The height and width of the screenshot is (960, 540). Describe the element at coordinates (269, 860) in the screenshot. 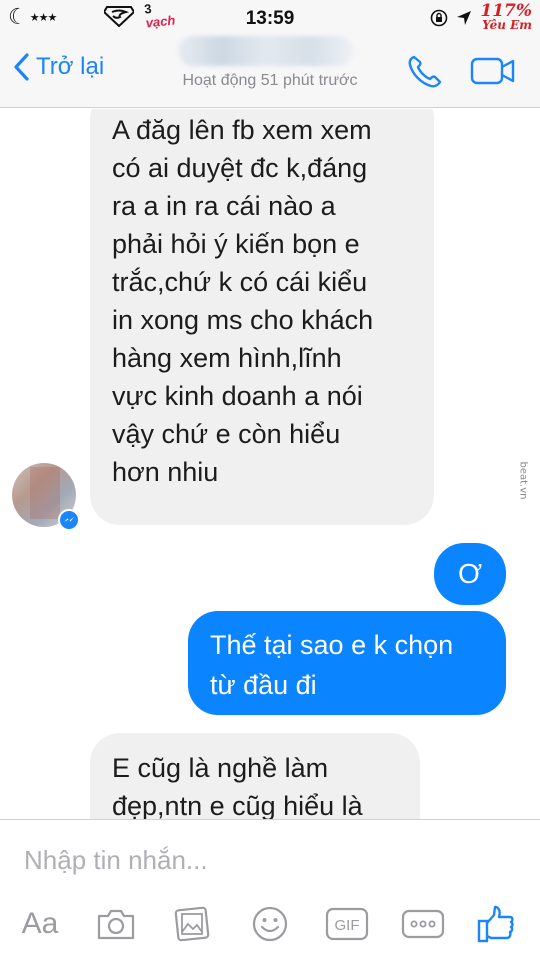

I see `message-input` at that location.